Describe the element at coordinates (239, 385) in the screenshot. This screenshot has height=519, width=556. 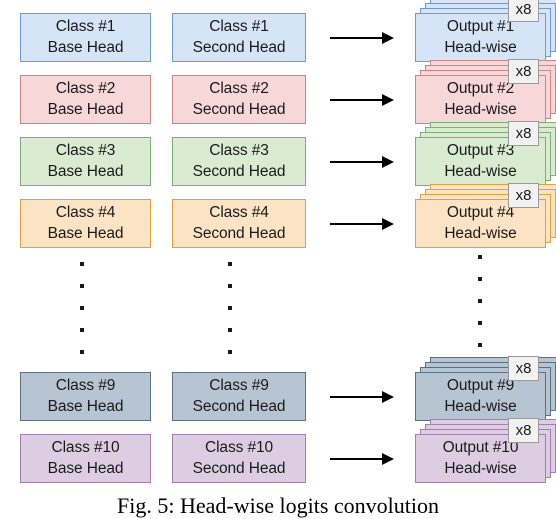
I see `second-head-box-title: Class #9` at that location.